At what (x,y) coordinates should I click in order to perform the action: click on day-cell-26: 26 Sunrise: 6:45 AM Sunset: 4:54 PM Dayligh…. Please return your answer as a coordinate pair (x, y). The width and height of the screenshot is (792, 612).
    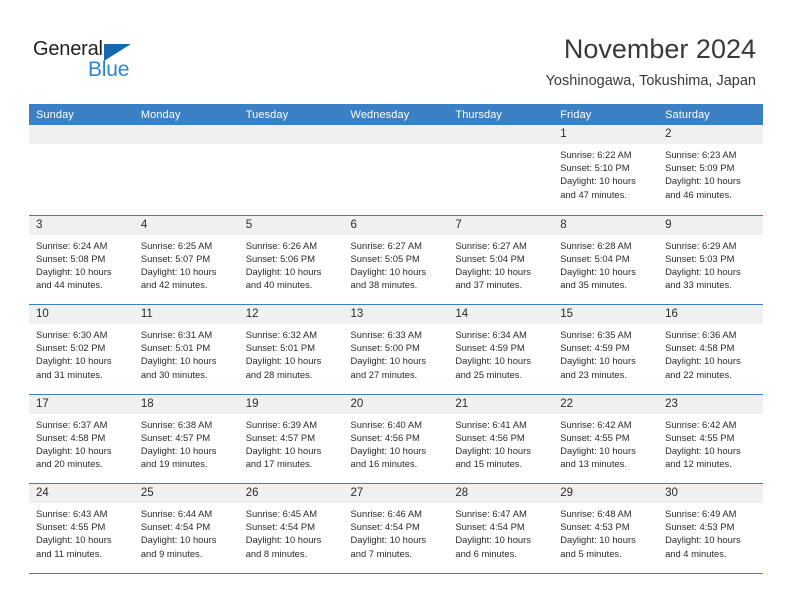
    Looking at the image, I should click on (291, 528).